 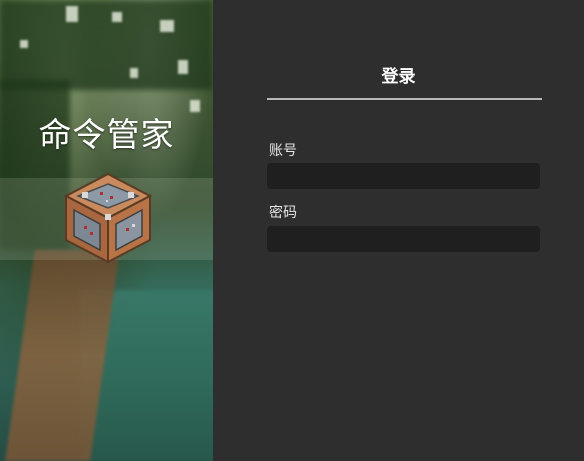 What do you see at coordinates (404, 99) in the screenshot?
I see `title-divider` at bounding box center [404, 99].